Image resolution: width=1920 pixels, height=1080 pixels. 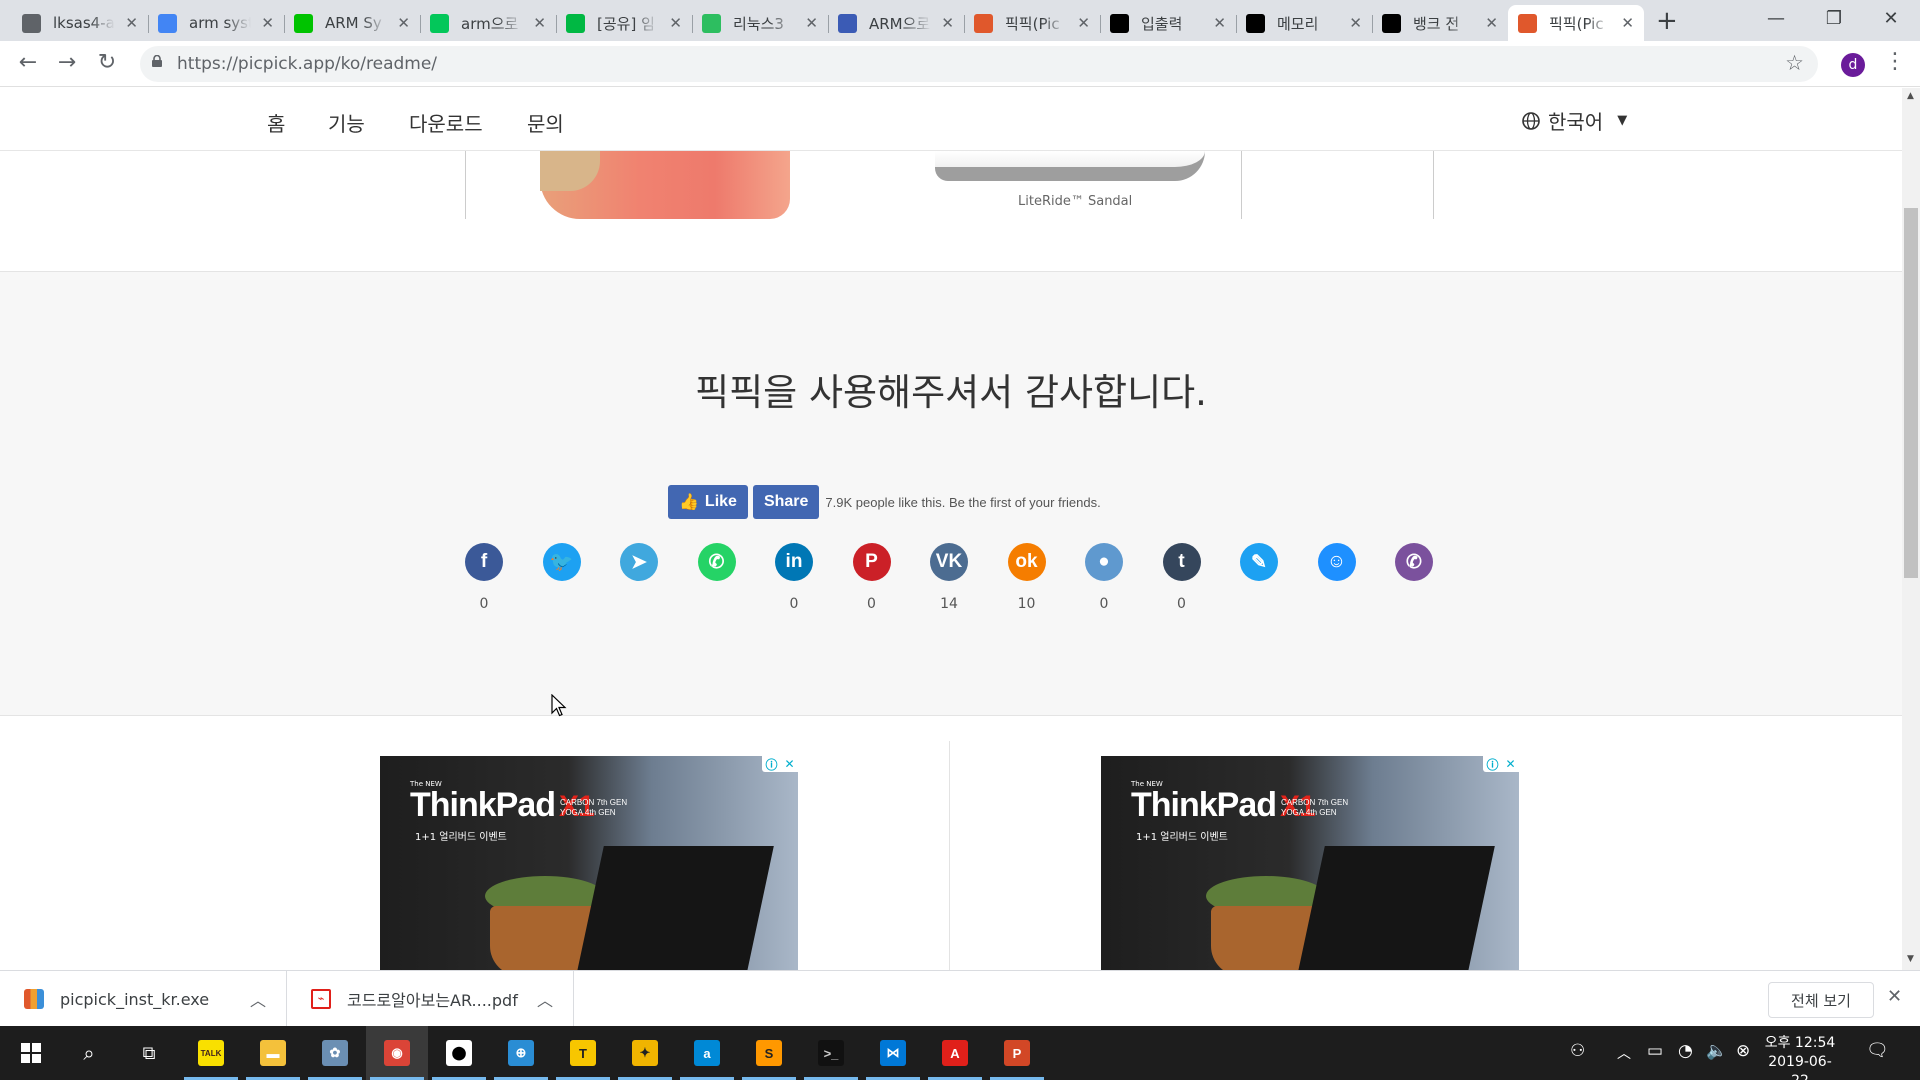 I want to click on odnoklassniki-share-icon: ok, so click(x=1026, y=562).